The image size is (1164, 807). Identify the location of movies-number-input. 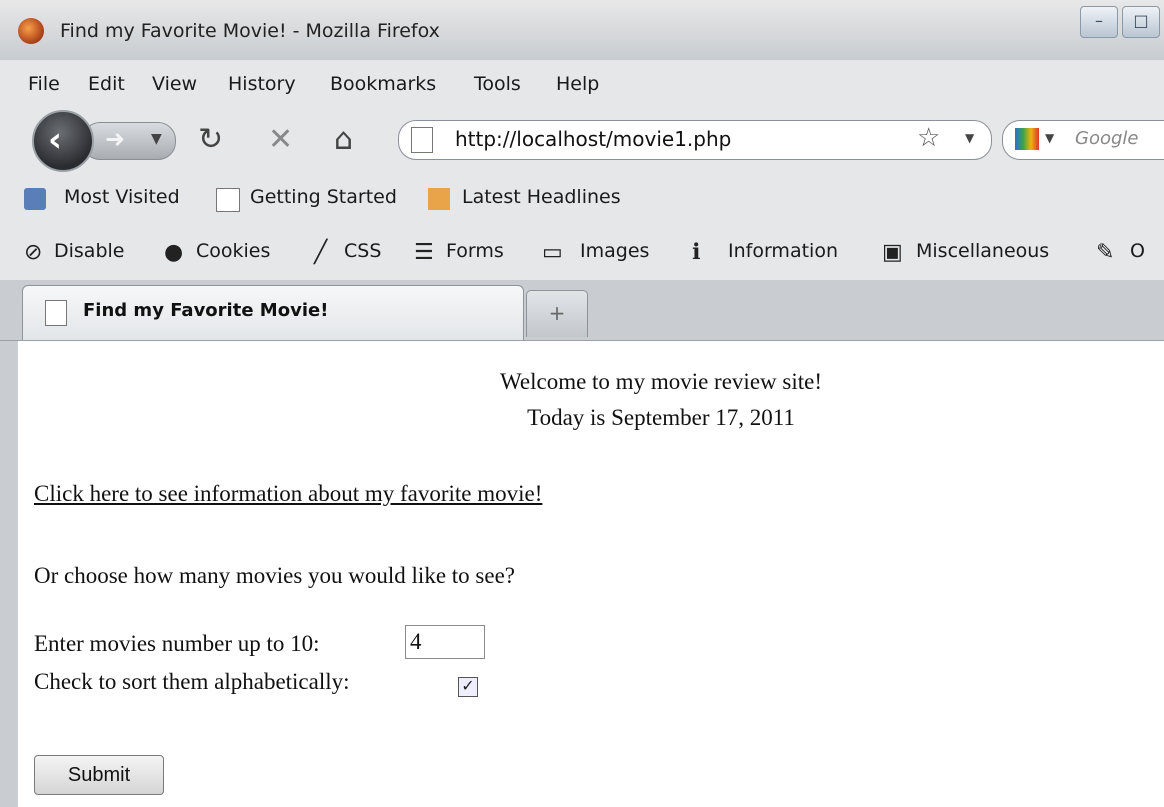
(445, 642).